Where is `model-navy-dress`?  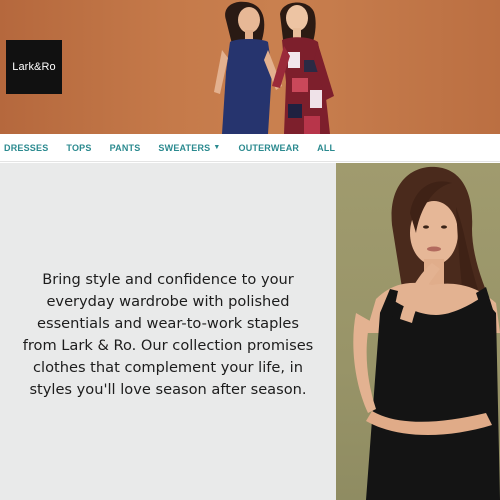 model-navy-dress is located at coordinates (248, 67).